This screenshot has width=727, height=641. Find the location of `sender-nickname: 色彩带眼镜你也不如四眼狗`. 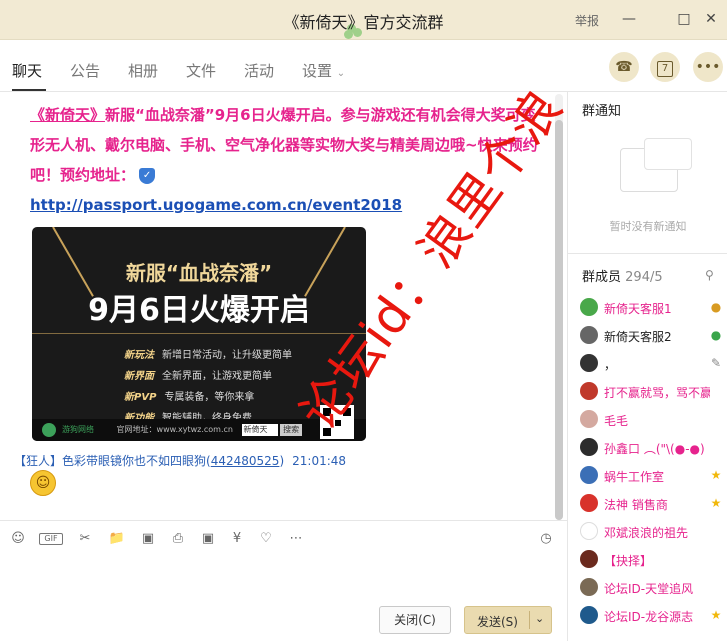

sender-nickname: 色彩带眼镜你也不如四眼狗 is located at coordinates (134, 461).